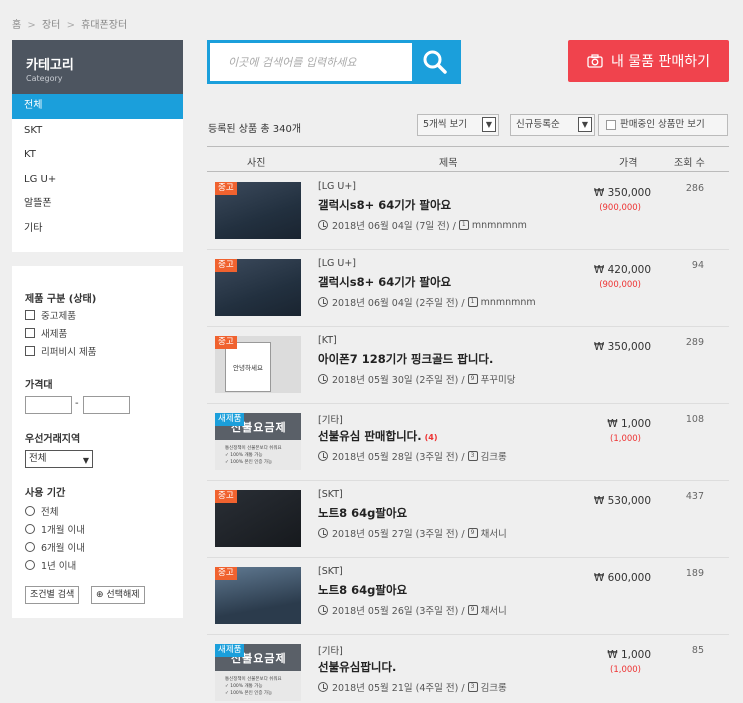  I want to click on sort-select: 신규등록순 ▼, so click(552, 125).